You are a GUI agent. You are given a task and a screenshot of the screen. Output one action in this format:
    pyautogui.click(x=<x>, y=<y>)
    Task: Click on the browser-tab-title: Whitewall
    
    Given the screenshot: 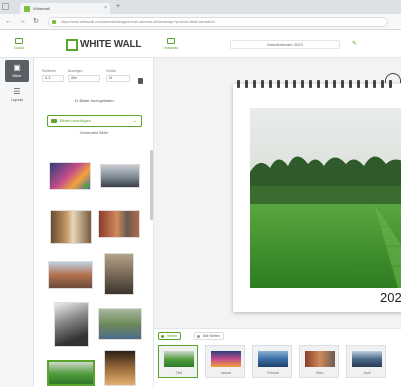 What is the action you would take?
    pyautogui.click(x=42, y=8)
    